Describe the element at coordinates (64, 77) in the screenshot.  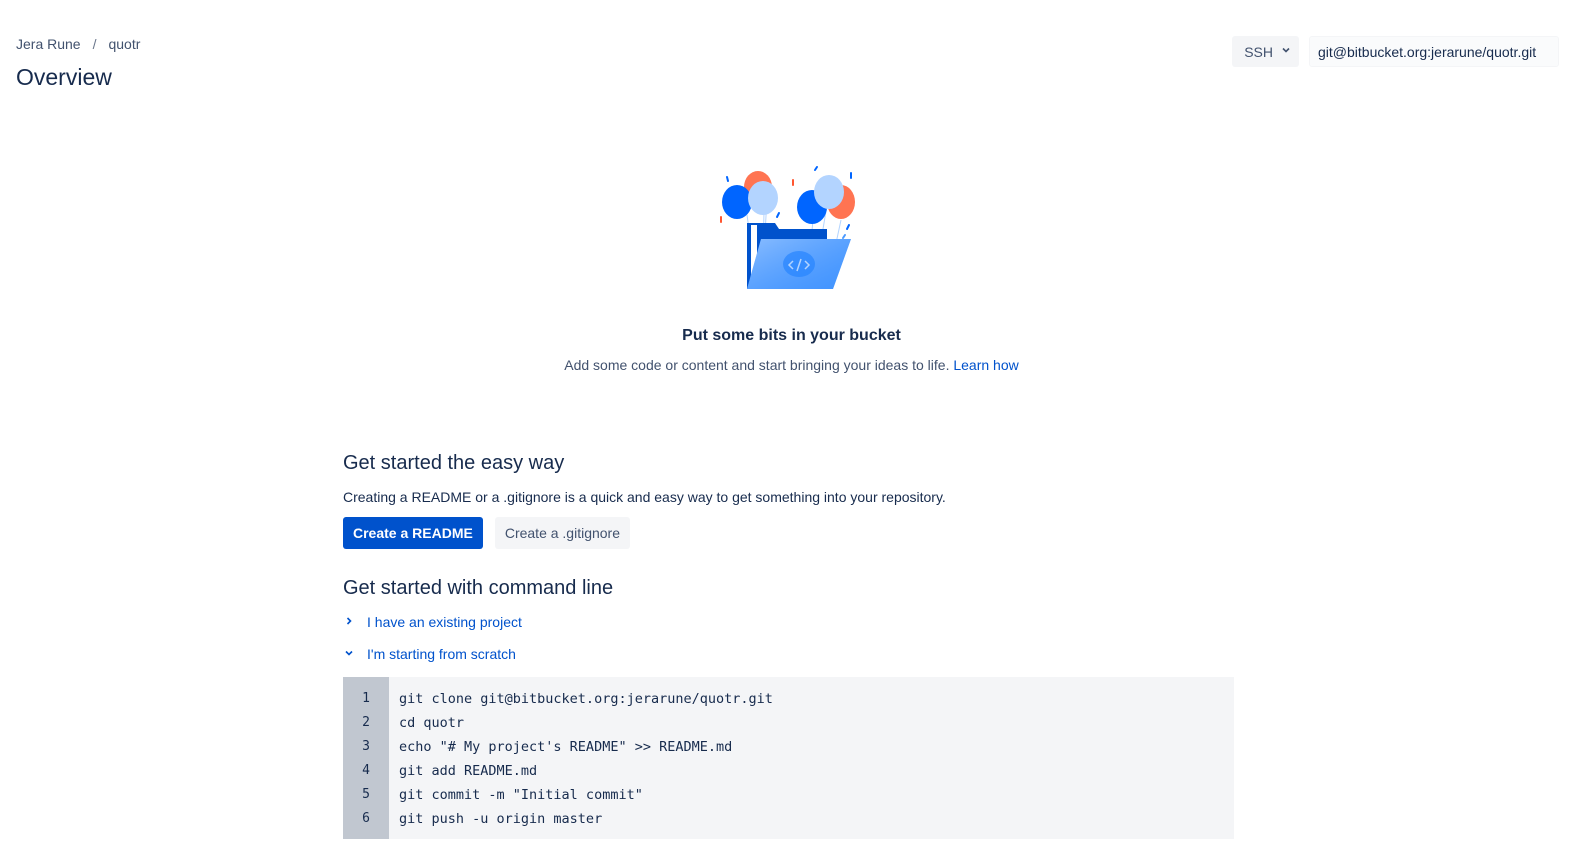
I see `page-title: Overview` at that location.